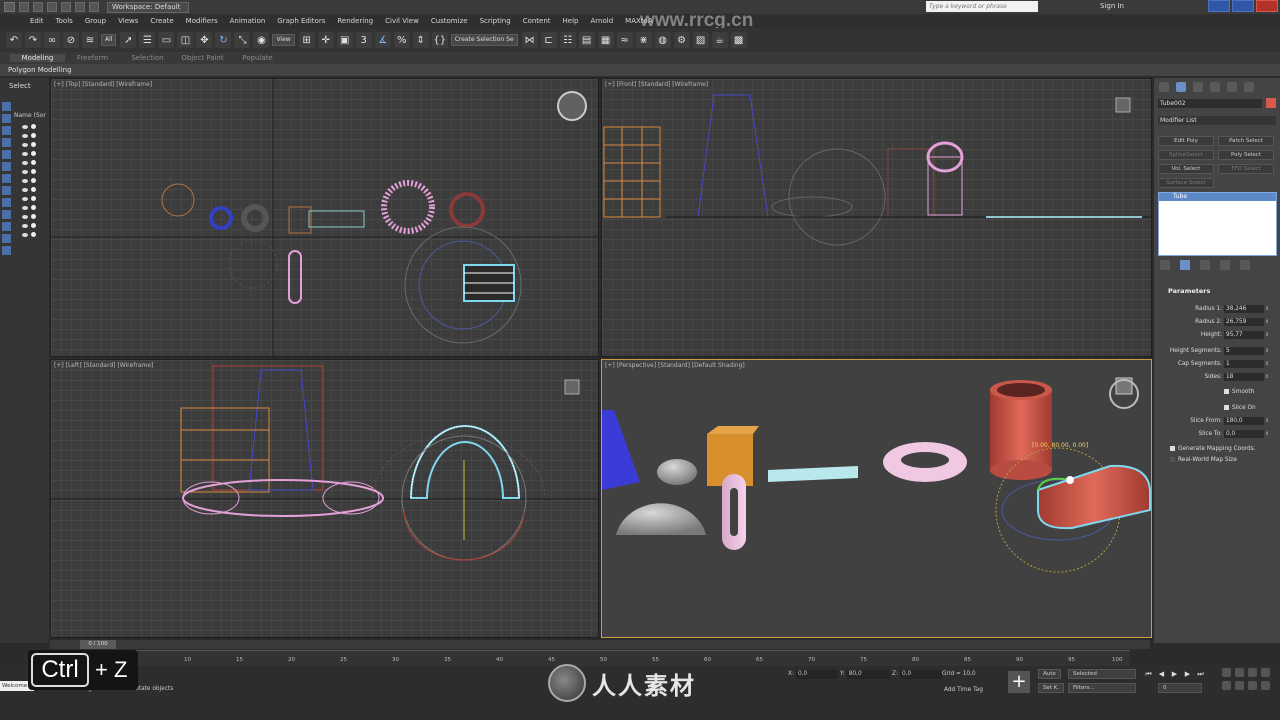 This screenshot has width=1280, height=720. Describe the element at coordinates (439, 40) in the screenshot. I see `edit-named-sets-icon: {}` at that location.